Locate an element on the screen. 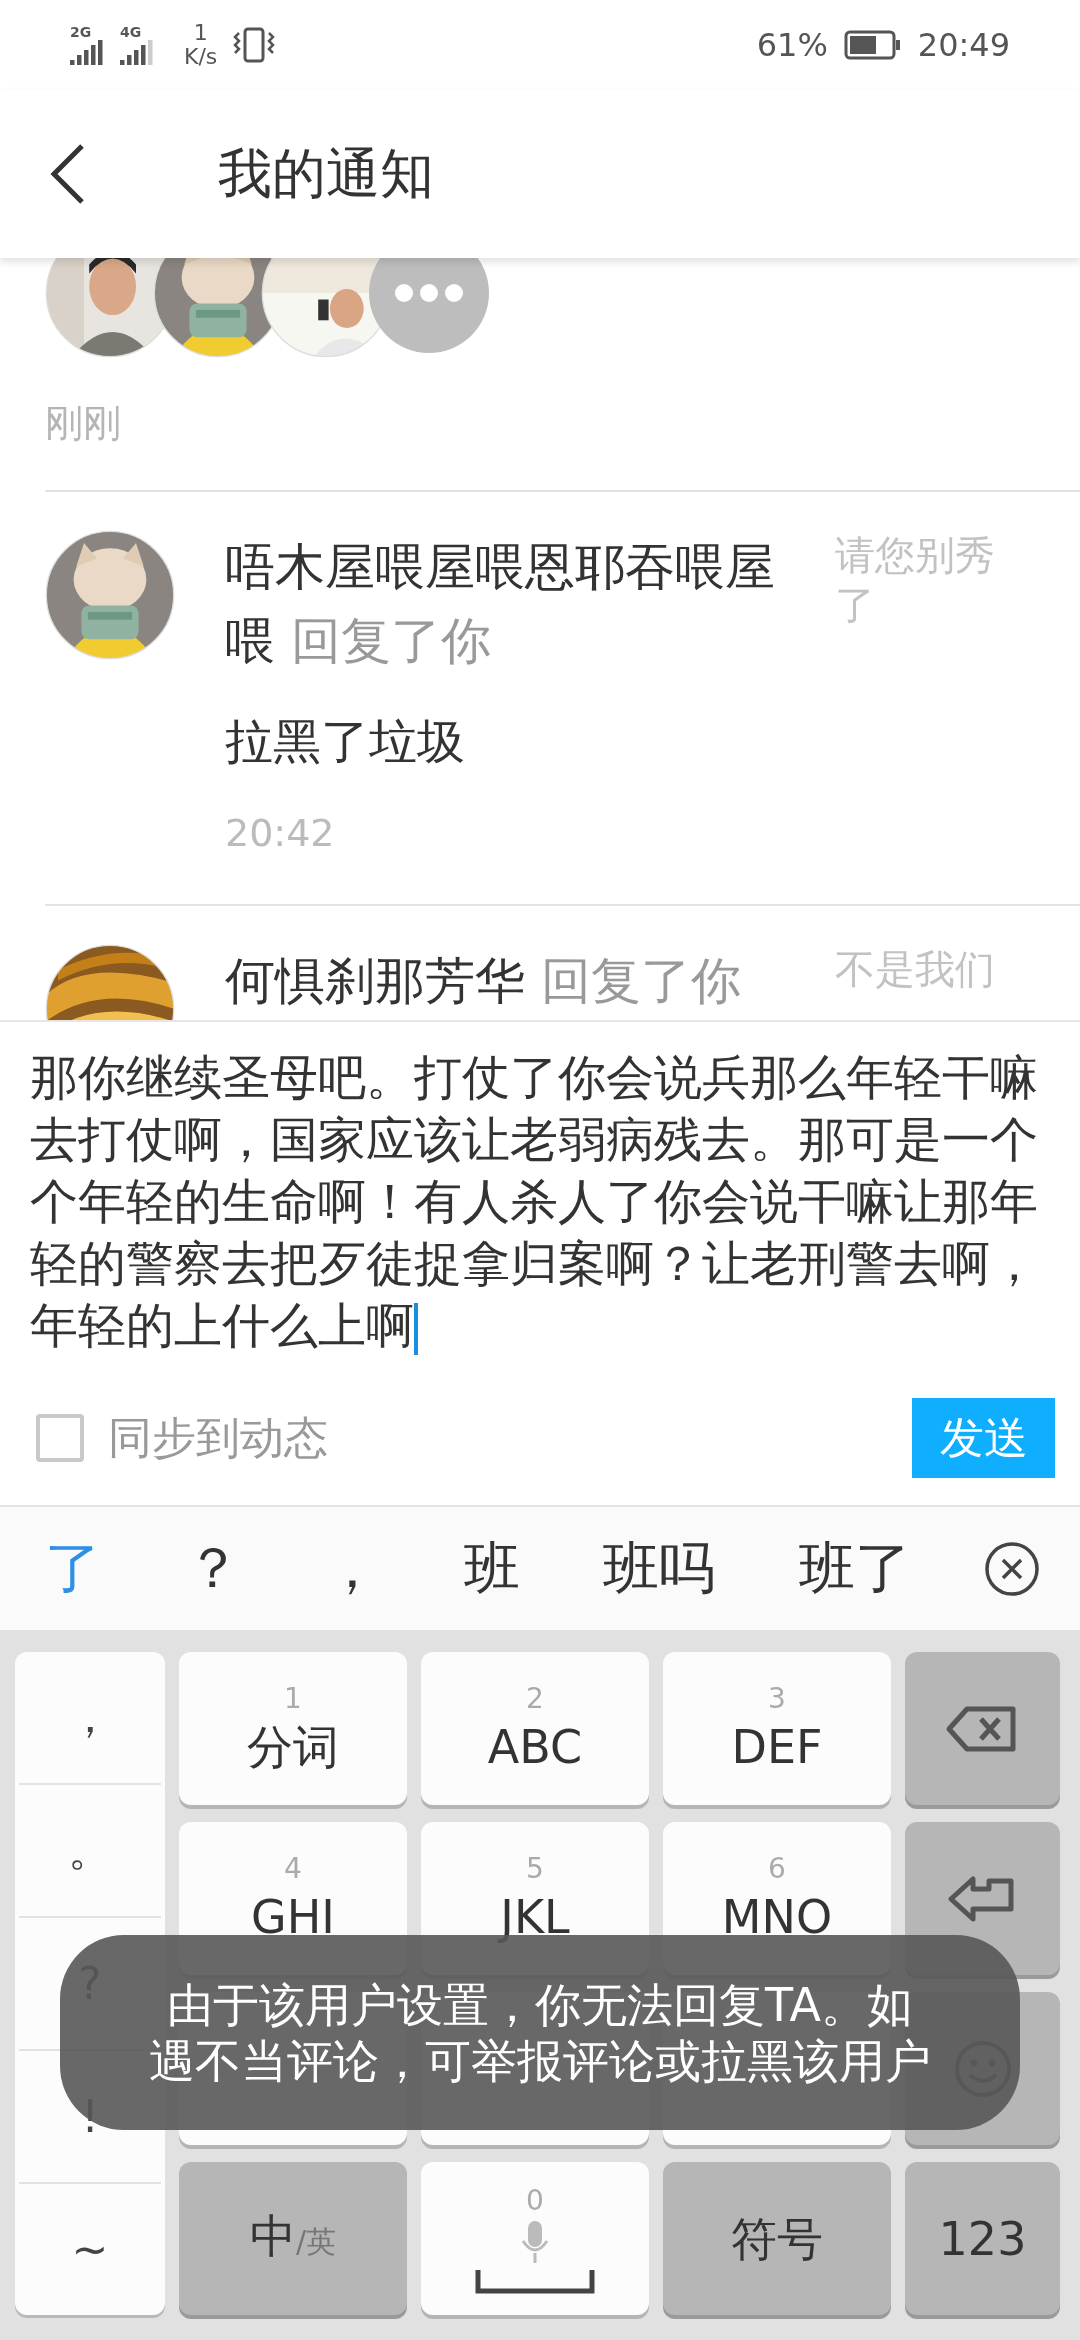 The height and width of the screenshot is (2340, 1080). symbol-key: ~ is located at coordinates (90, 2249).